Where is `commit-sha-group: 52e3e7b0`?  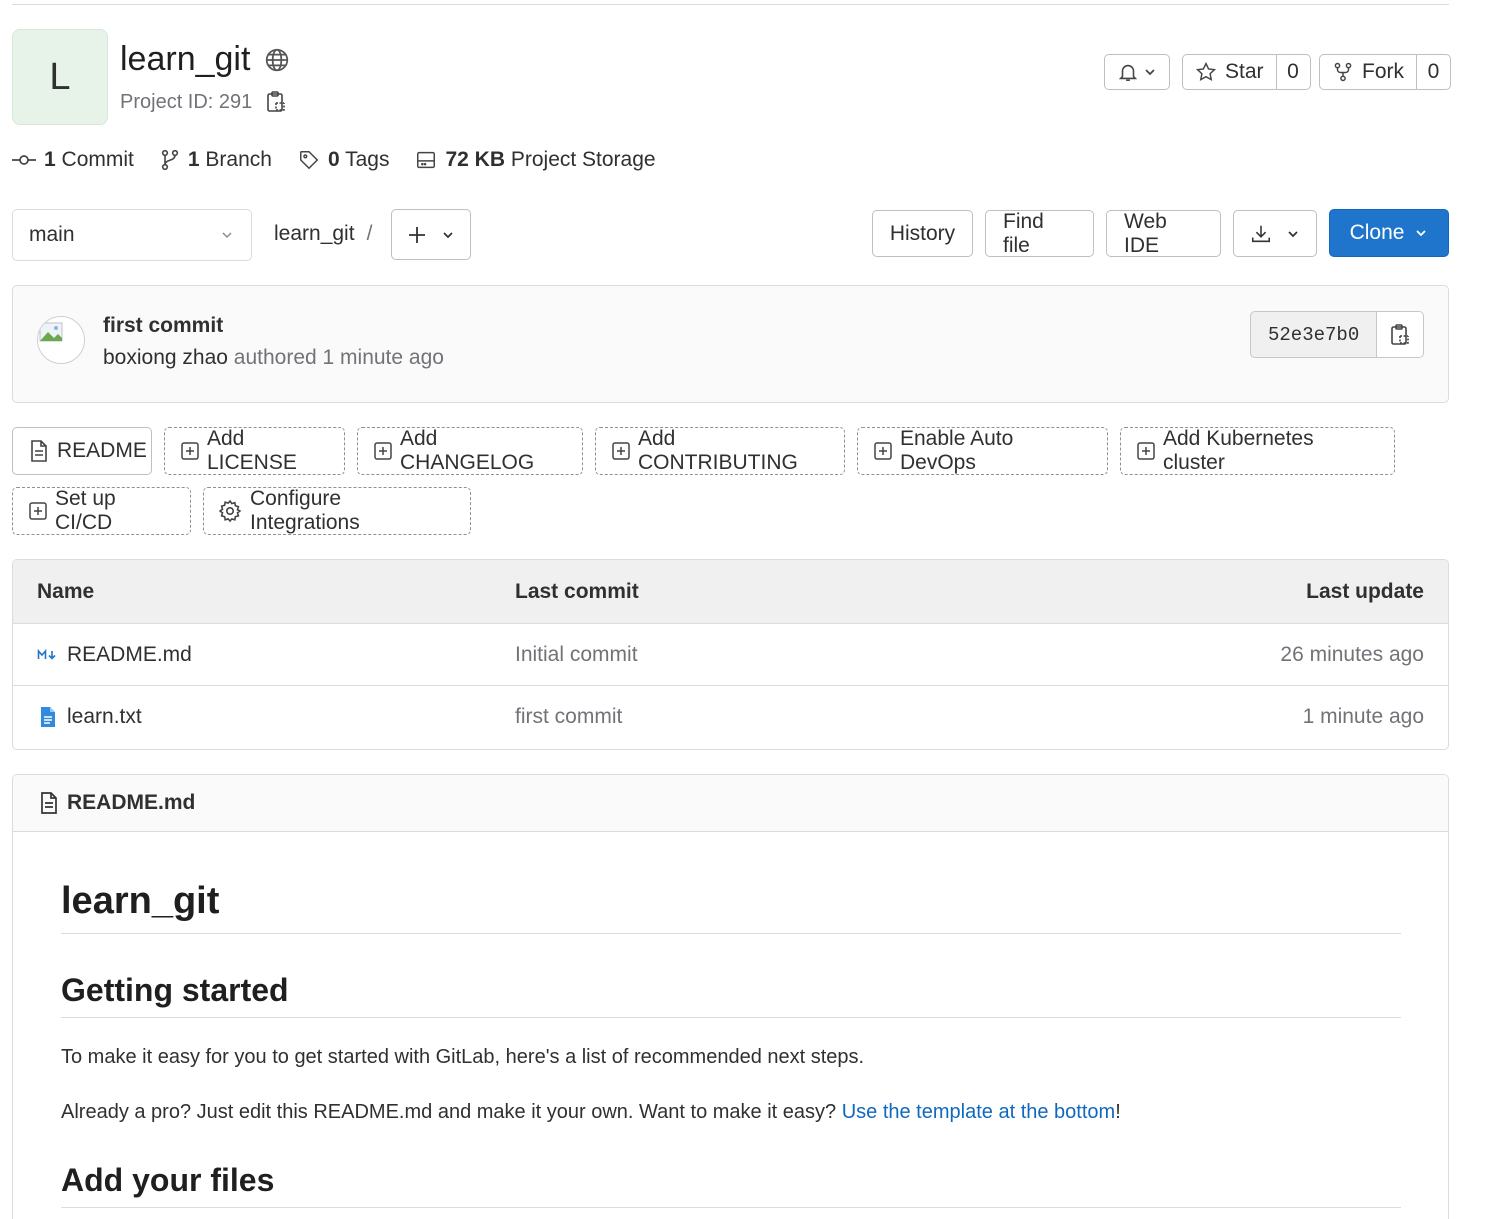
commit-sha-group: 52e3e7b0 is located at coordinates (1337, 334).